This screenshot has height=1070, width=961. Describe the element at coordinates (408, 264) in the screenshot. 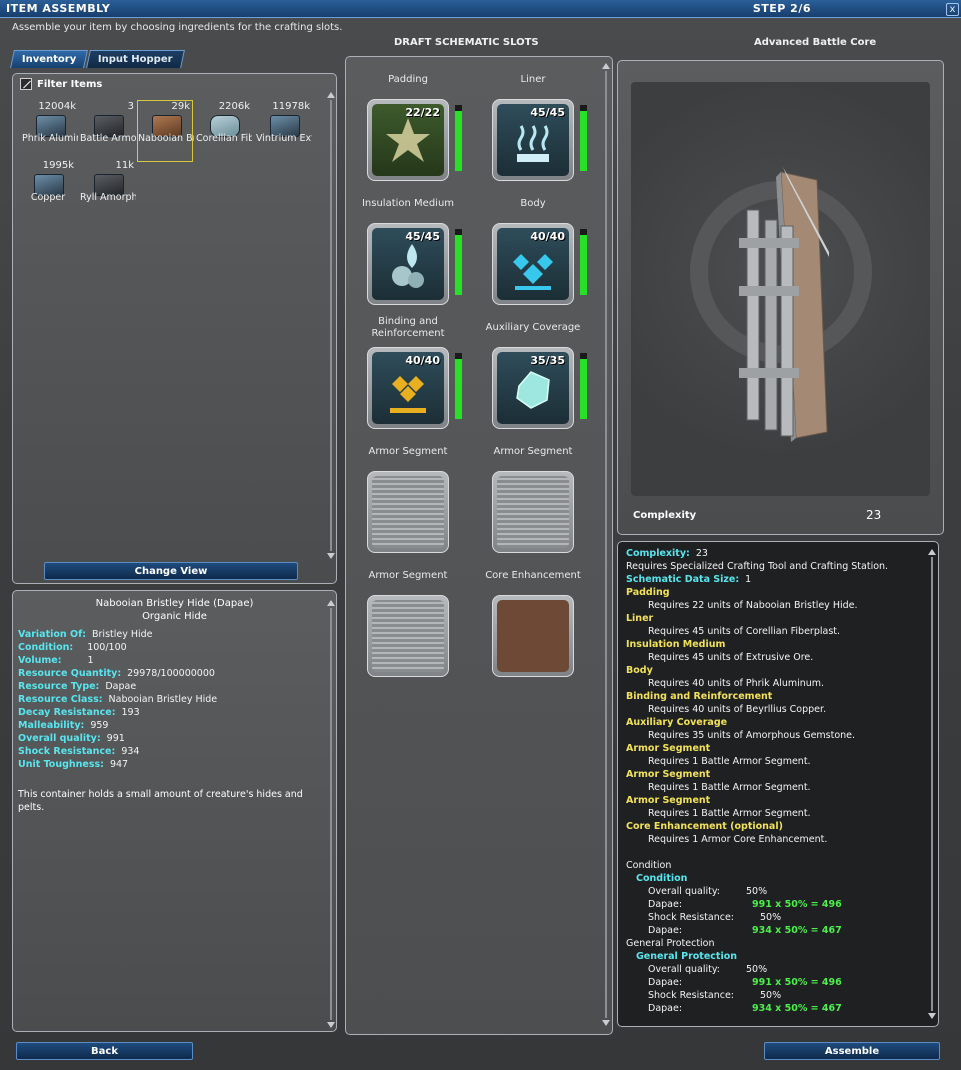

I see `slot-insulation-medium: 45/45` at that location.